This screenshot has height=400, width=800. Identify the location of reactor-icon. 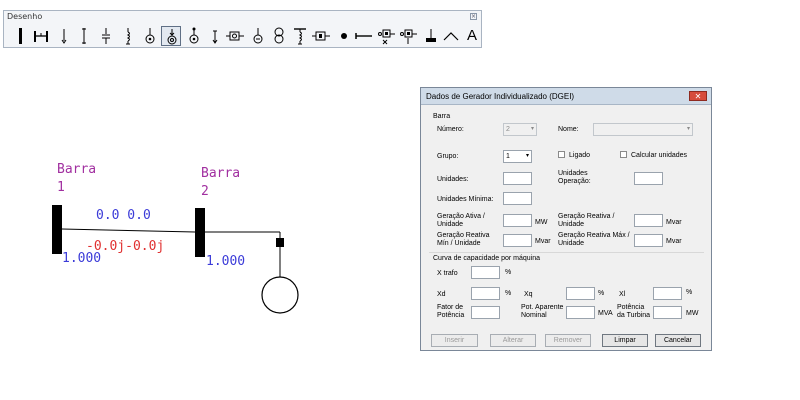
(128, 36).